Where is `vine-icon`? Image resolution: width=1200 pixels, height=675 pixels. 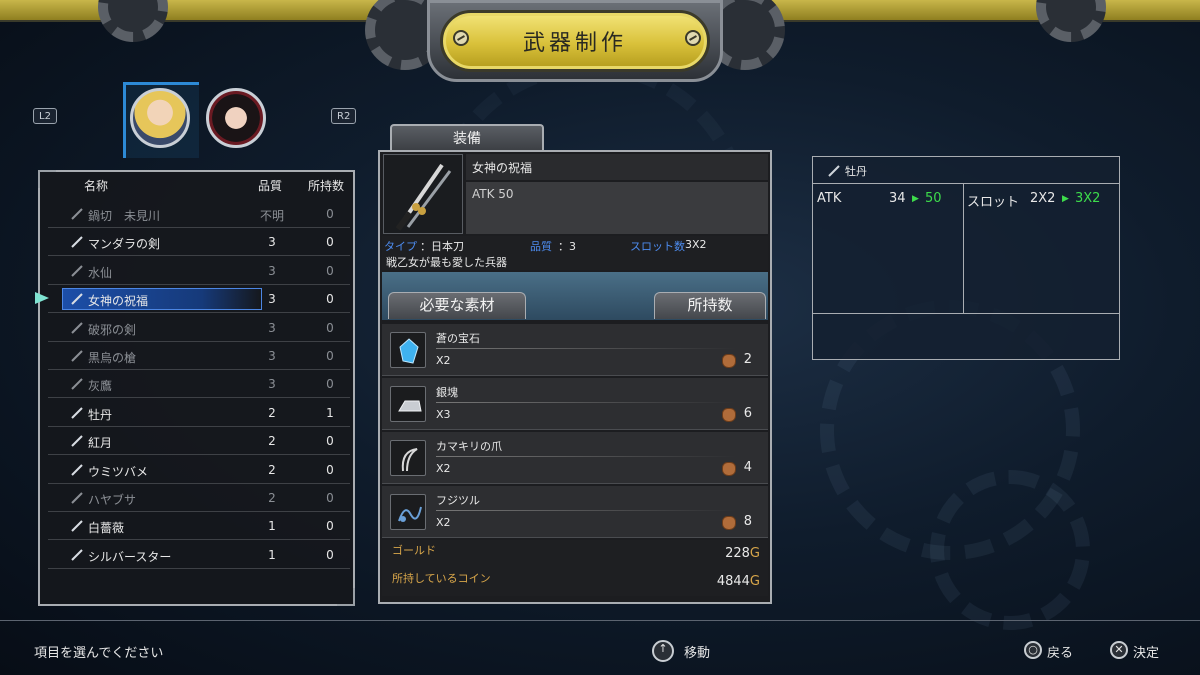
vine-icon is located at coordinates (408, 512).